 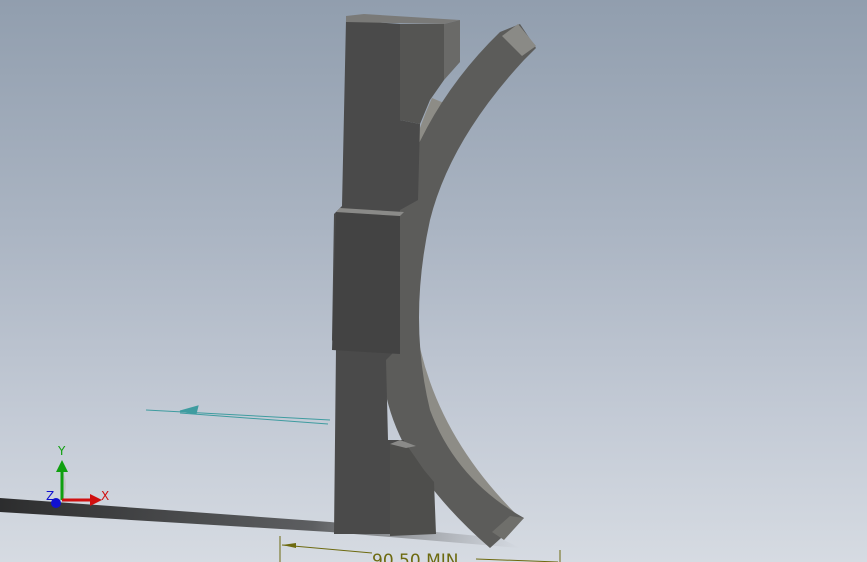 What do you see at coordinates (452, 50) in the screenshot?
I see `body-top-side` at bounding box center [452, 50].